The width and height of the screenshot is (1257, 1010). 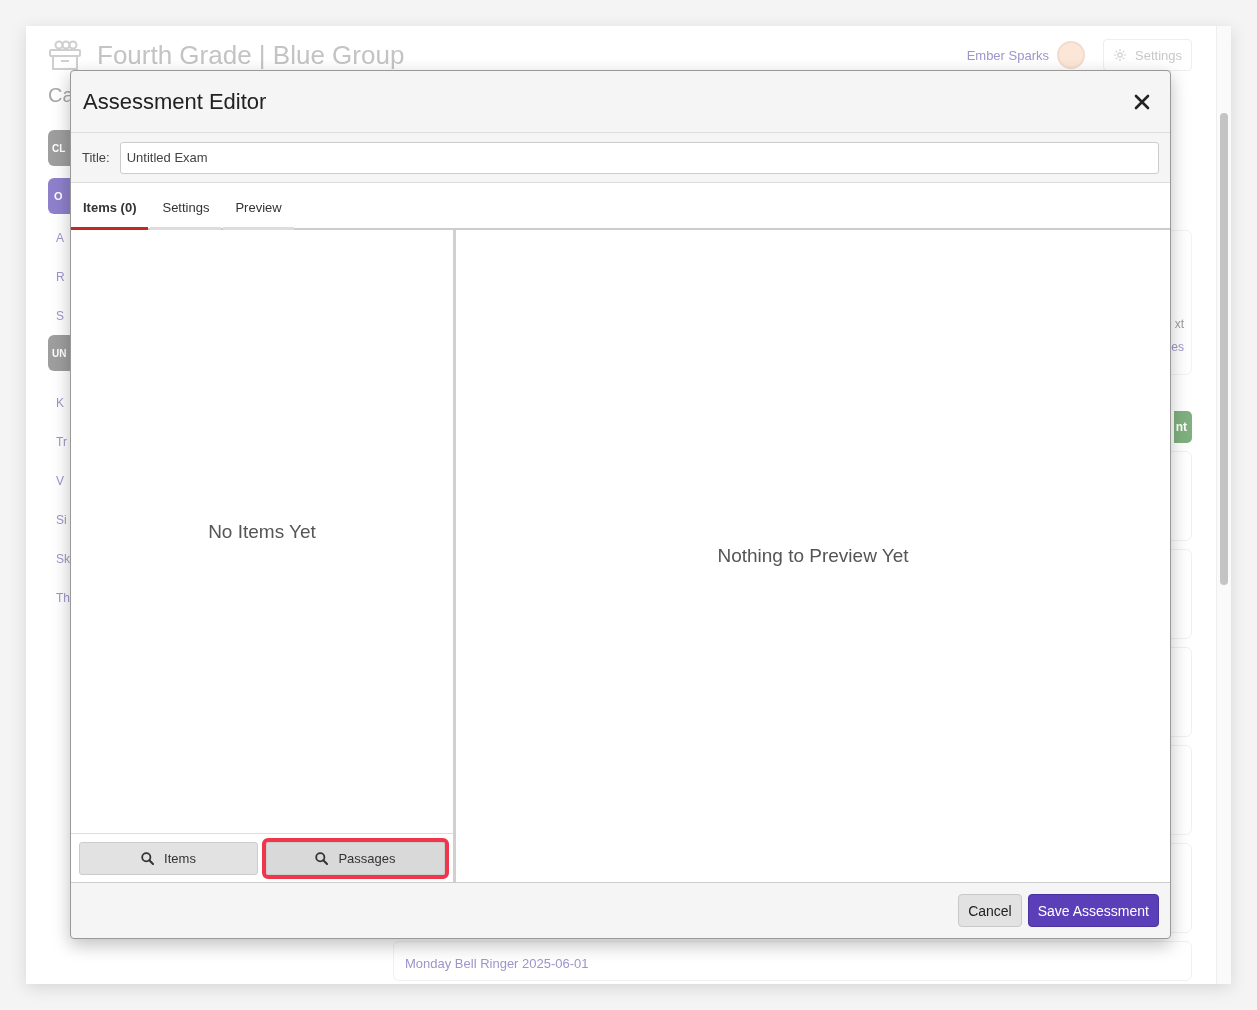 I want to click on sidebar-link: Th, so click(x=63, y=597).